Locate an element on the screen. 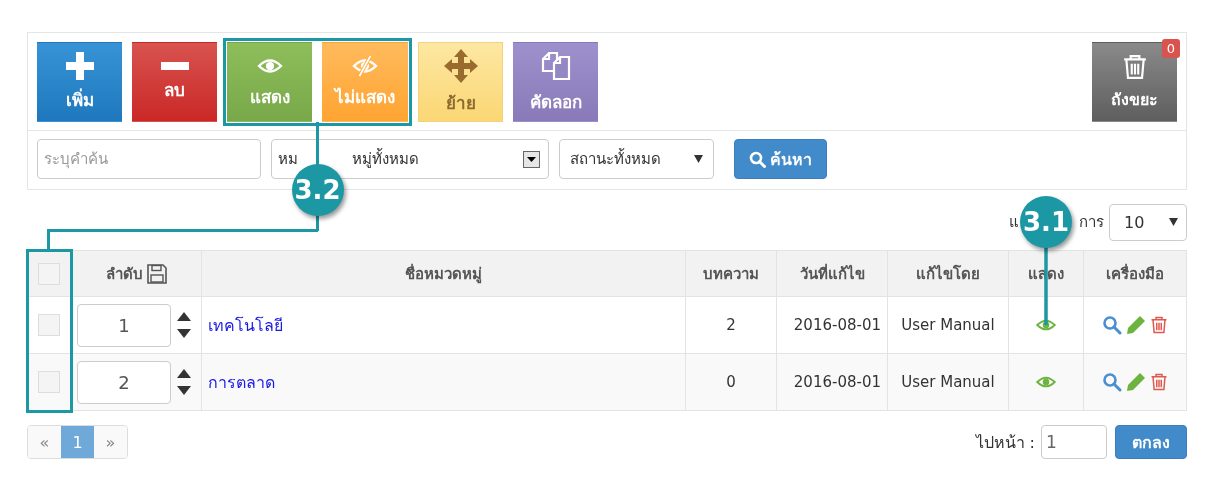  plus-icon is located at coordinates (79, 65).